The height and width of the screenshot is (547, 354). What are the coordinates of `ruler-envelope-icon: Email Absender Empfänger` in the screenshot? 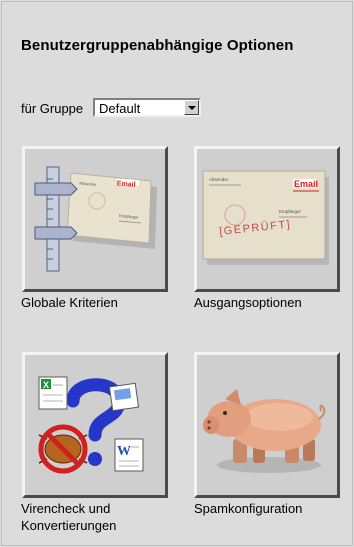 It's located at (95, 219).